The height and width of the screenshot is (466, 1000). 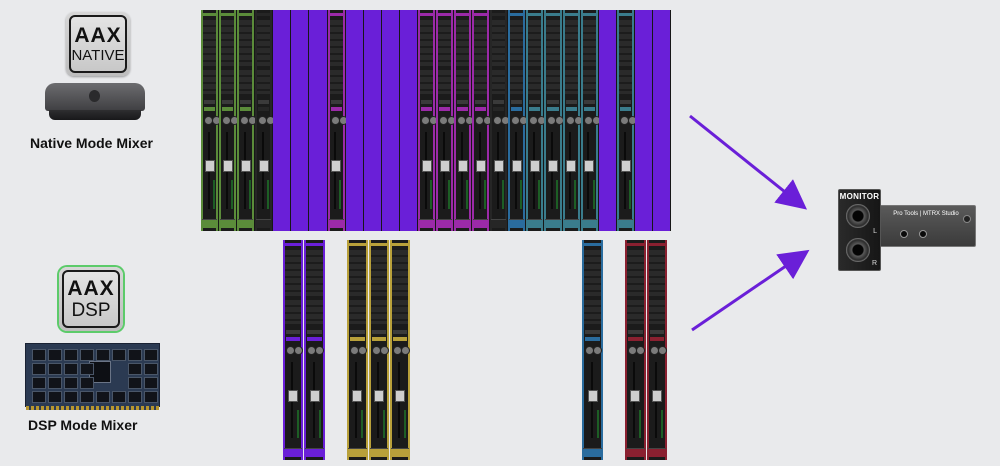 I want to click on monitor-label: MONITOR, so click(x=859, y=196).